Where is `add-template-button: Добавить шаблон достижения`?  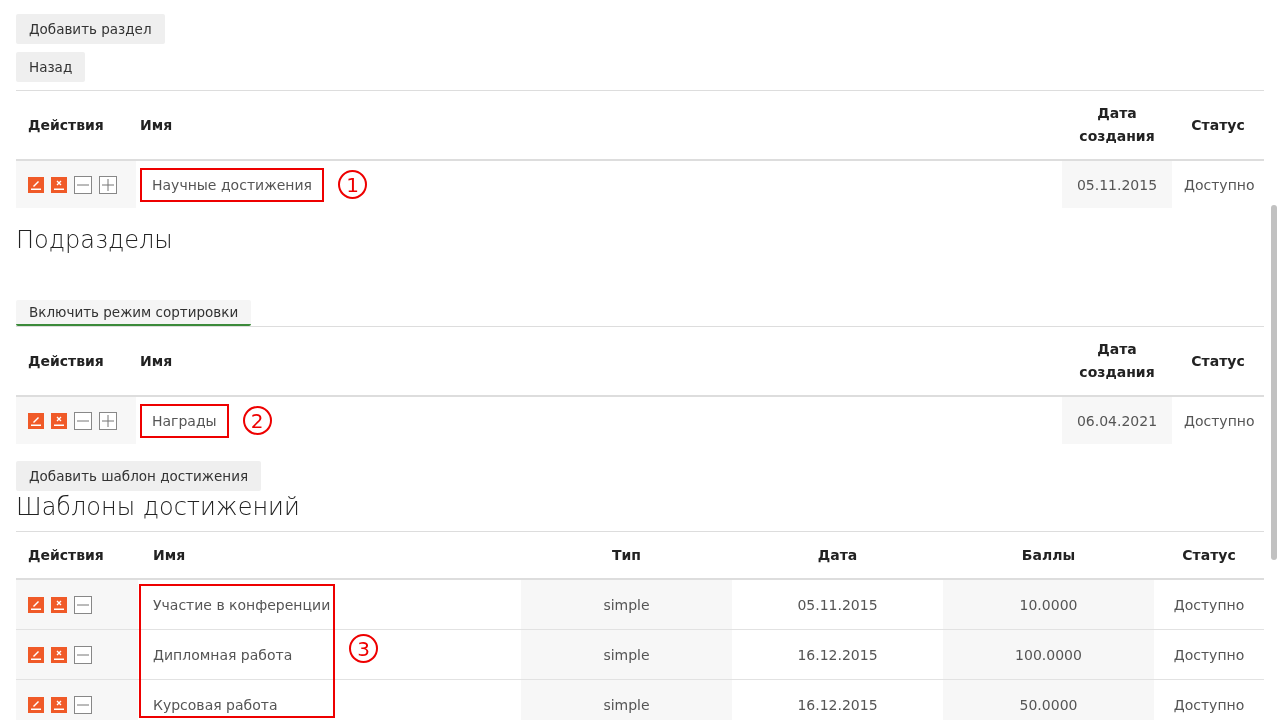
add-template-button: Добавить шаблон достижения is located at coordinates (139, 476).